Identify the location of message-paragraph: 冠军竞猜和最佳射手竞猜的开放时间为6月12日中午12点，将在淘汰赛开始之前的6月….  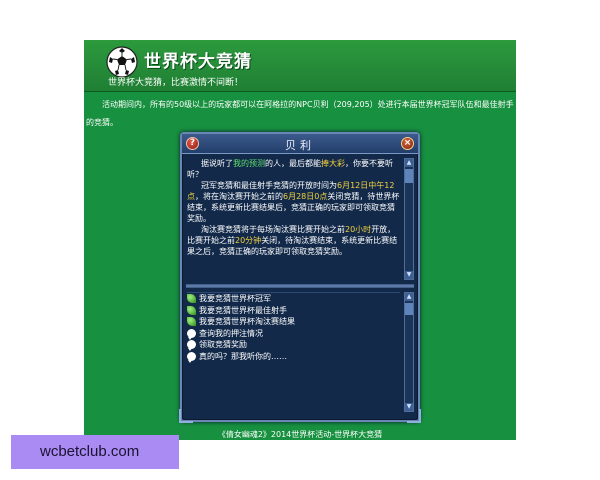
(293, 202).